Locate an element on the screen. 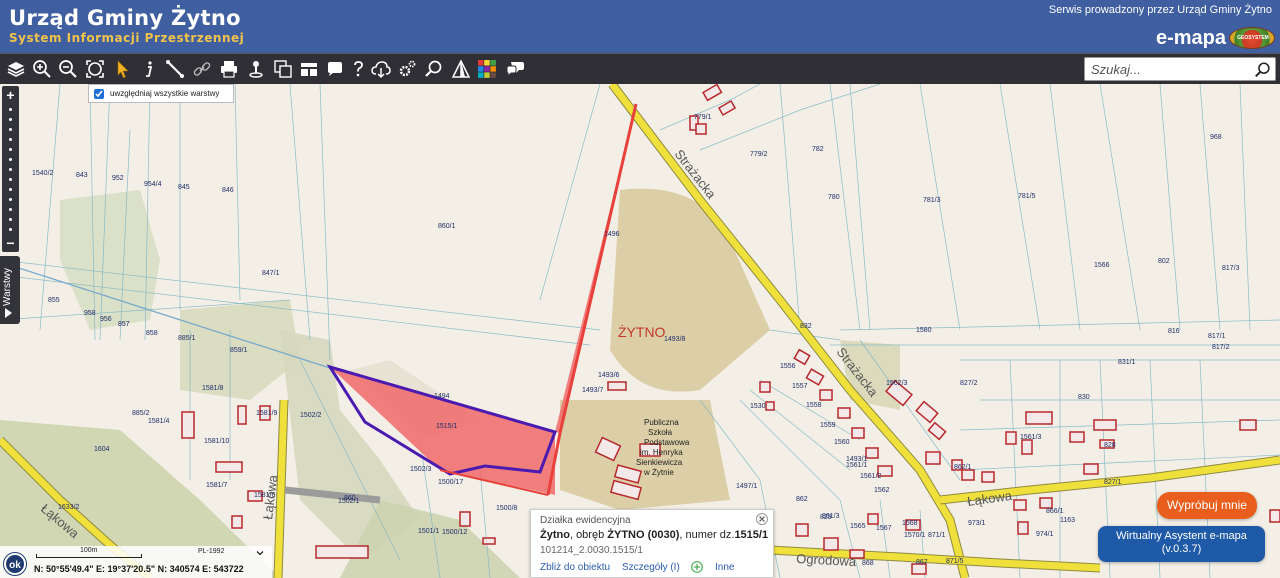 This screenshot has width=1280, height=578. parcel-number-label: 1493/8 is located at coordinates (675, 339).